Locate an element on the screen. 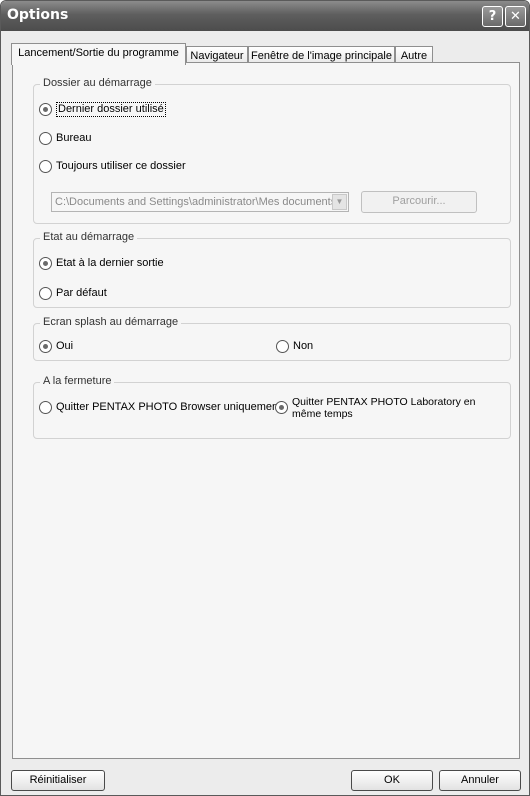  reset-button: Réinitialiser is located at coordinates (58, 780).